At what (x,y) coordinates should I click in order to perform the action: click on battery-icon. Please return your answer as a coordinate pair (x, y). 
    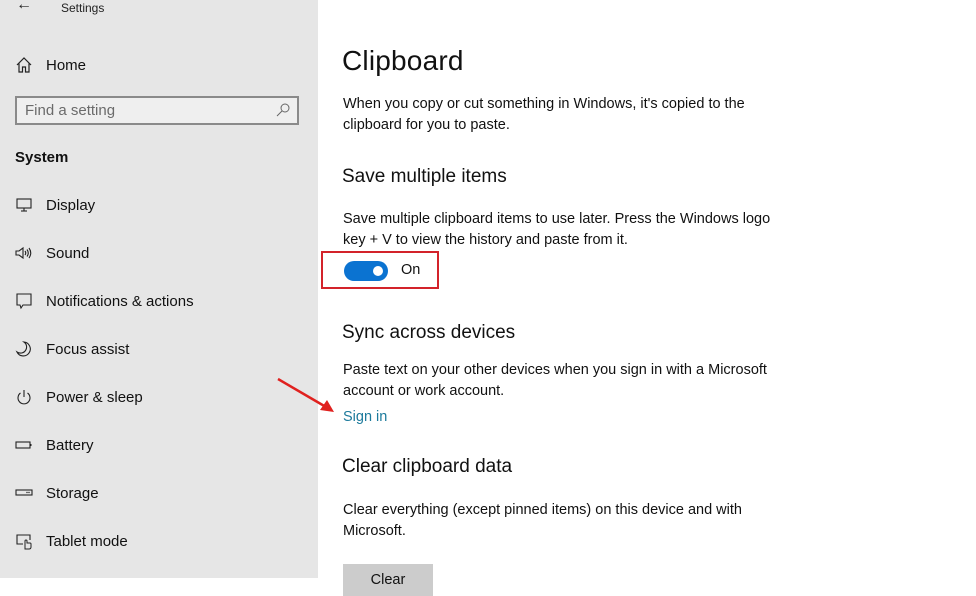
    Looking at the image, I should click on (24, 445).